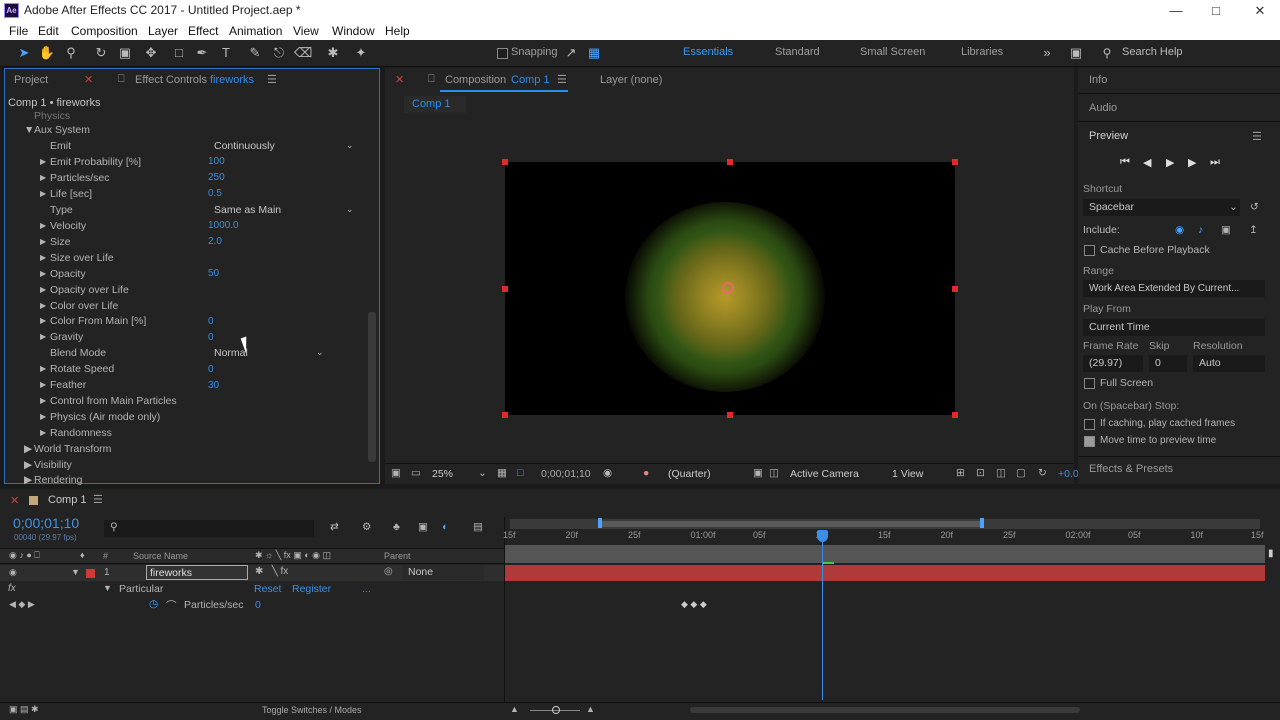 The image size is (1280, 720). I want to click on graph-icon: ⌒, so click(171, 605).